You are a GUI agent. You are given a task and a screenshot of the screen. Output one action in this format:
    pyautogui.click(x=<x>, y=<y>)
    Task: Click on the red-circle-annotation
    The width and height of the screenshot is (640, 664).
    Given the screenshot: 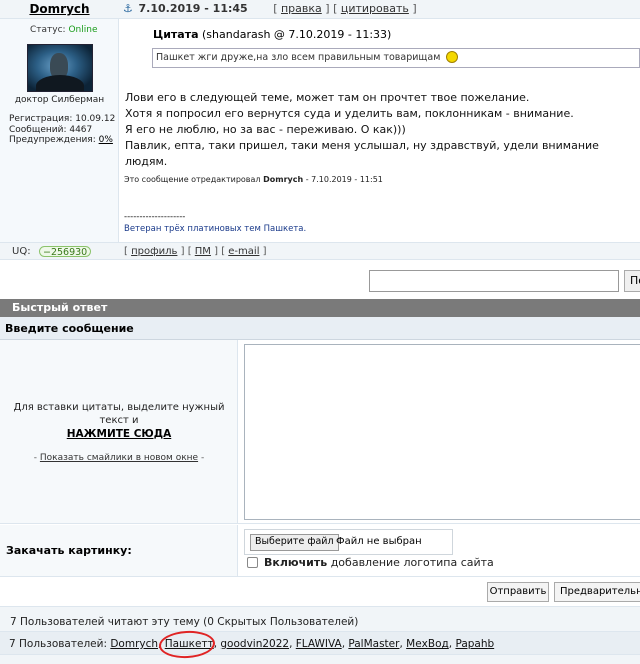 What is the action you would take?
    pyautogui.click(x=187, y=644)
    